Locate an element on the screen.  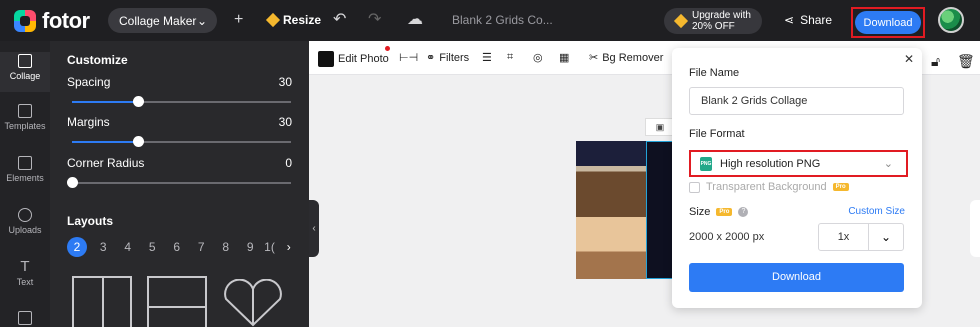
scale-select: 1x ⌄ is located at coordinates (861, 237).